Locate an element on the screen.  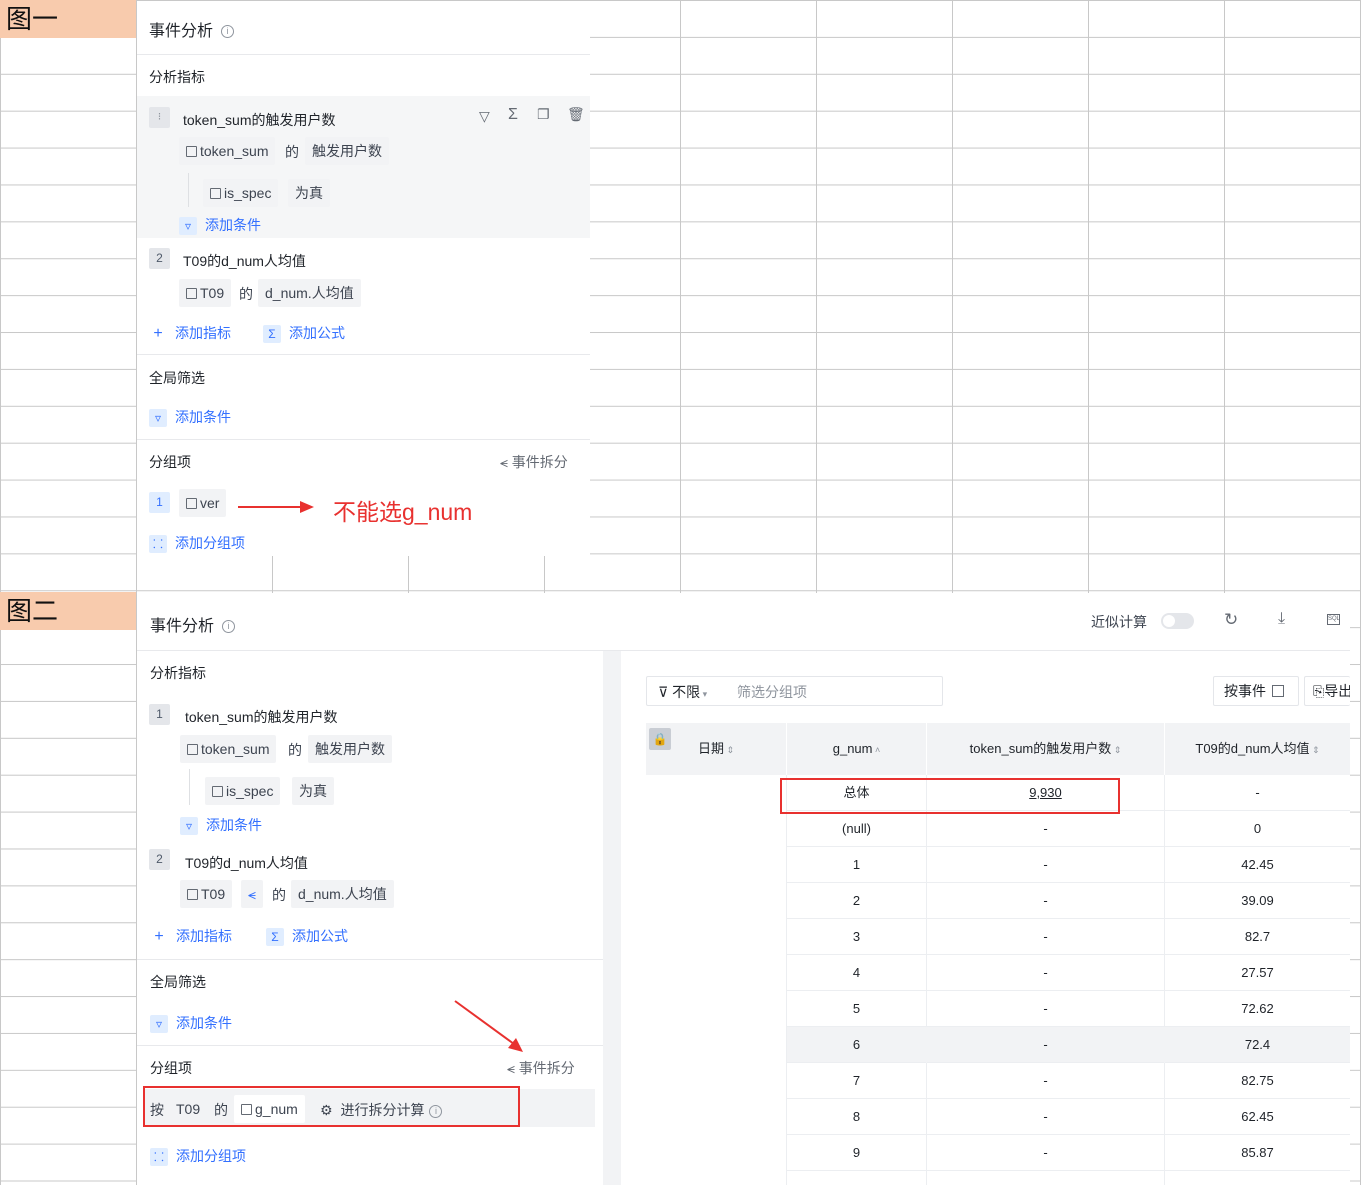
event-split-icon: ⪪ is located at coordinates (252, 894).